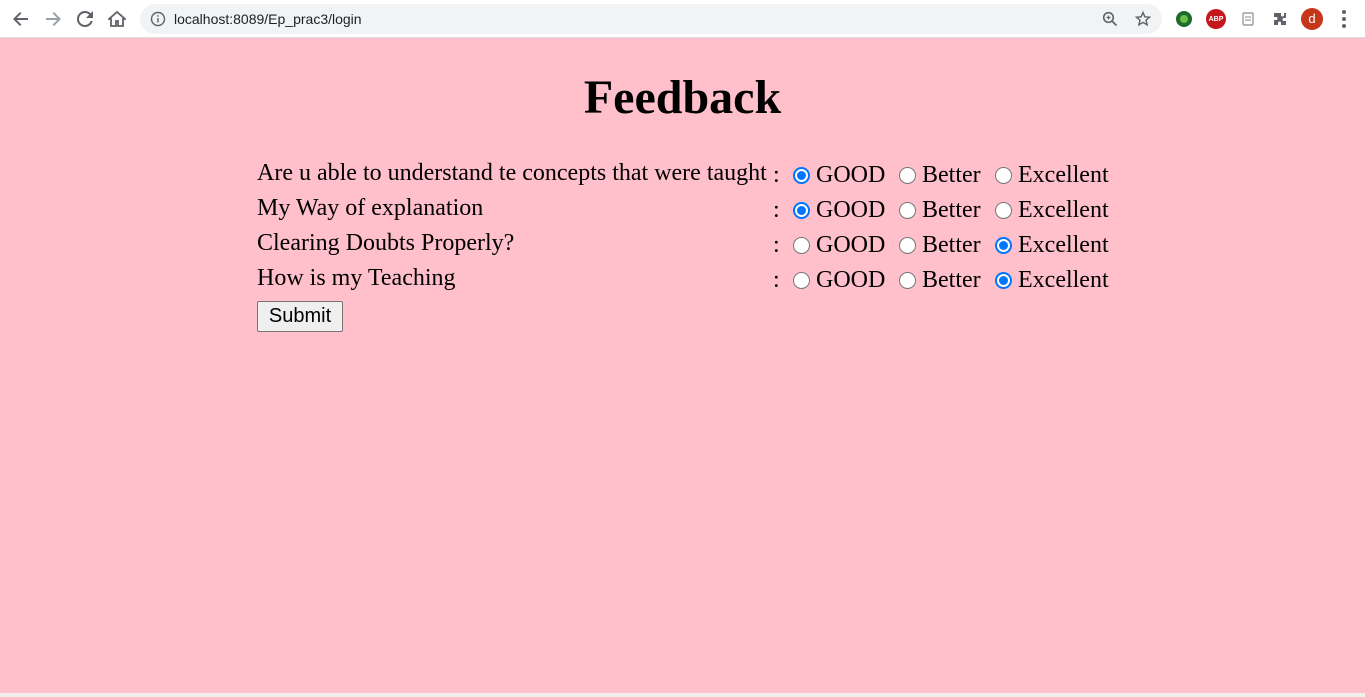  What do you see at coordinates (356, 278) in the screenshot?
I see `question-4-label: How is my Teaching` at bounding box center [356, 278].